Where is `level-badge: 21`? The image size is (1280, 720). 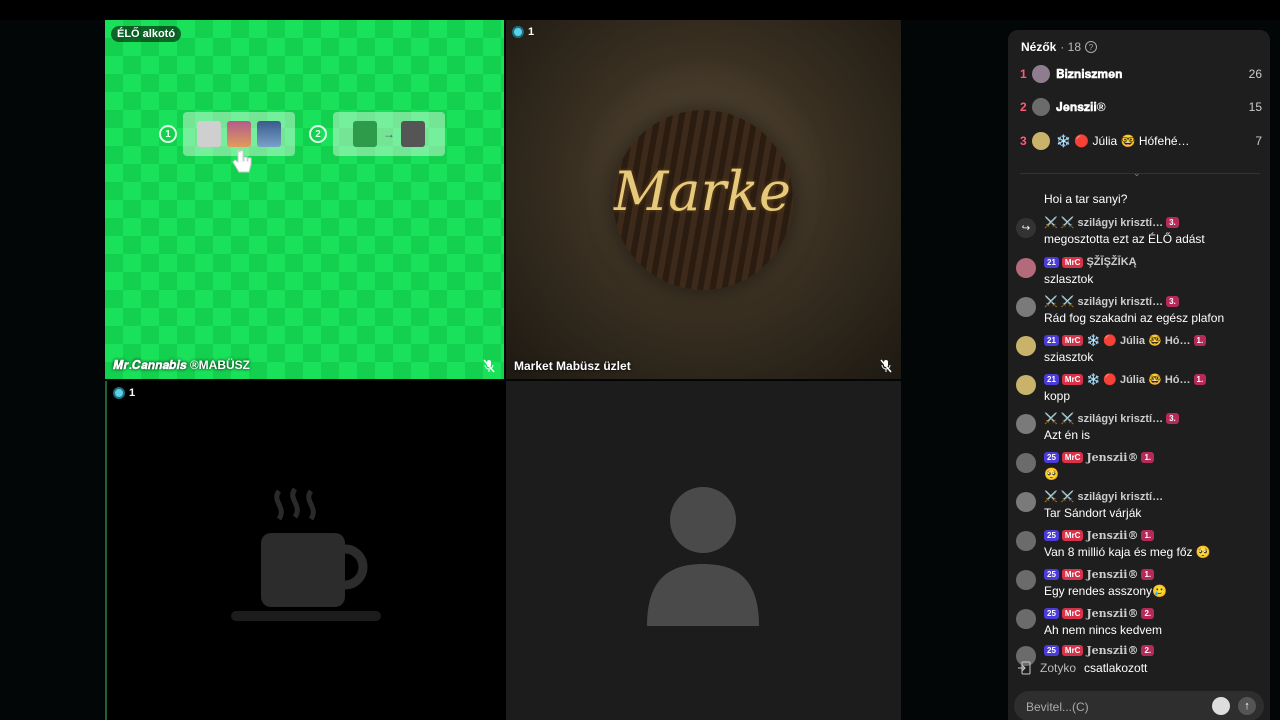
level-badge: 21 is located at coordinates (1051, 262).